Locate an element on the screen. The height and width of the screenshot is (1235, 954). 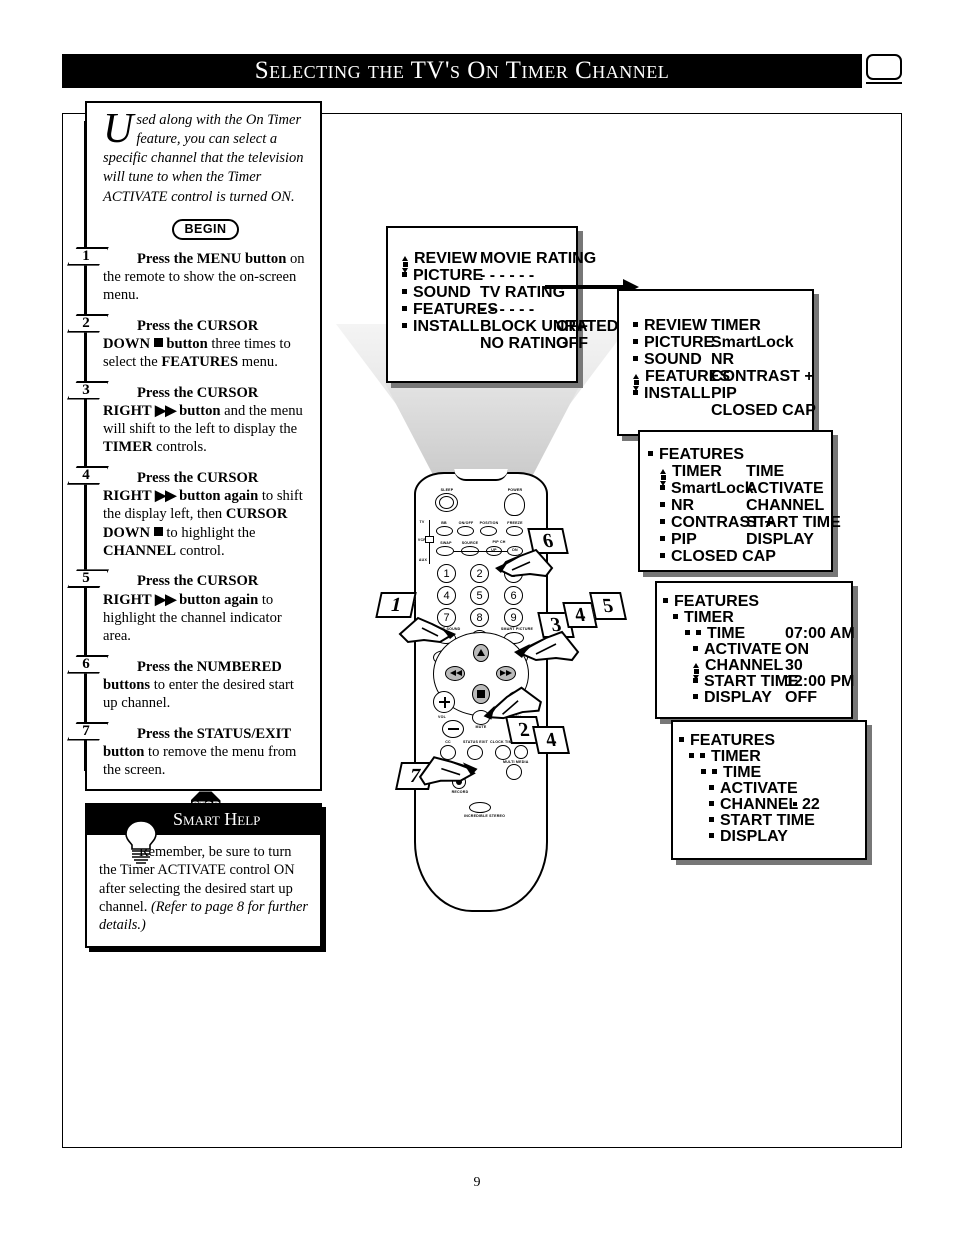
page-title: Selecting the TV's On Timer Channel is located at coordinates (462, 70).